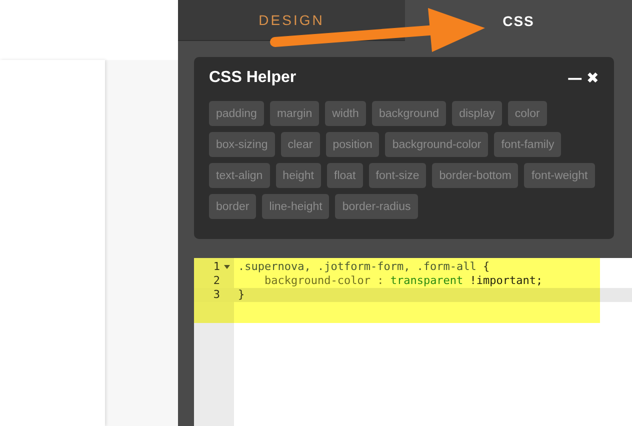 The image size is (632, 426). I want to click on property-button: border-bottom, so click(475, 175).